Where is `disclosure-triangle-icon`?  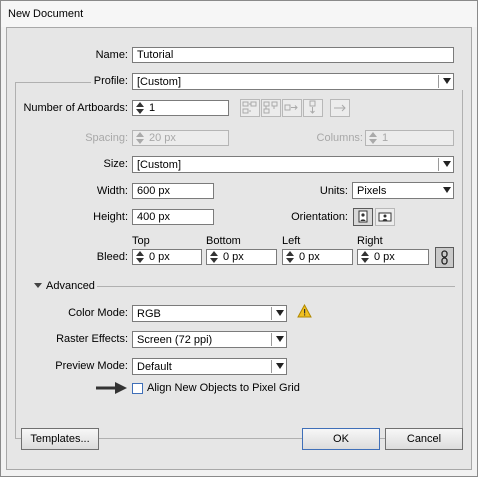 disclosure-triangle-icon is located at coordinates (38, 285).